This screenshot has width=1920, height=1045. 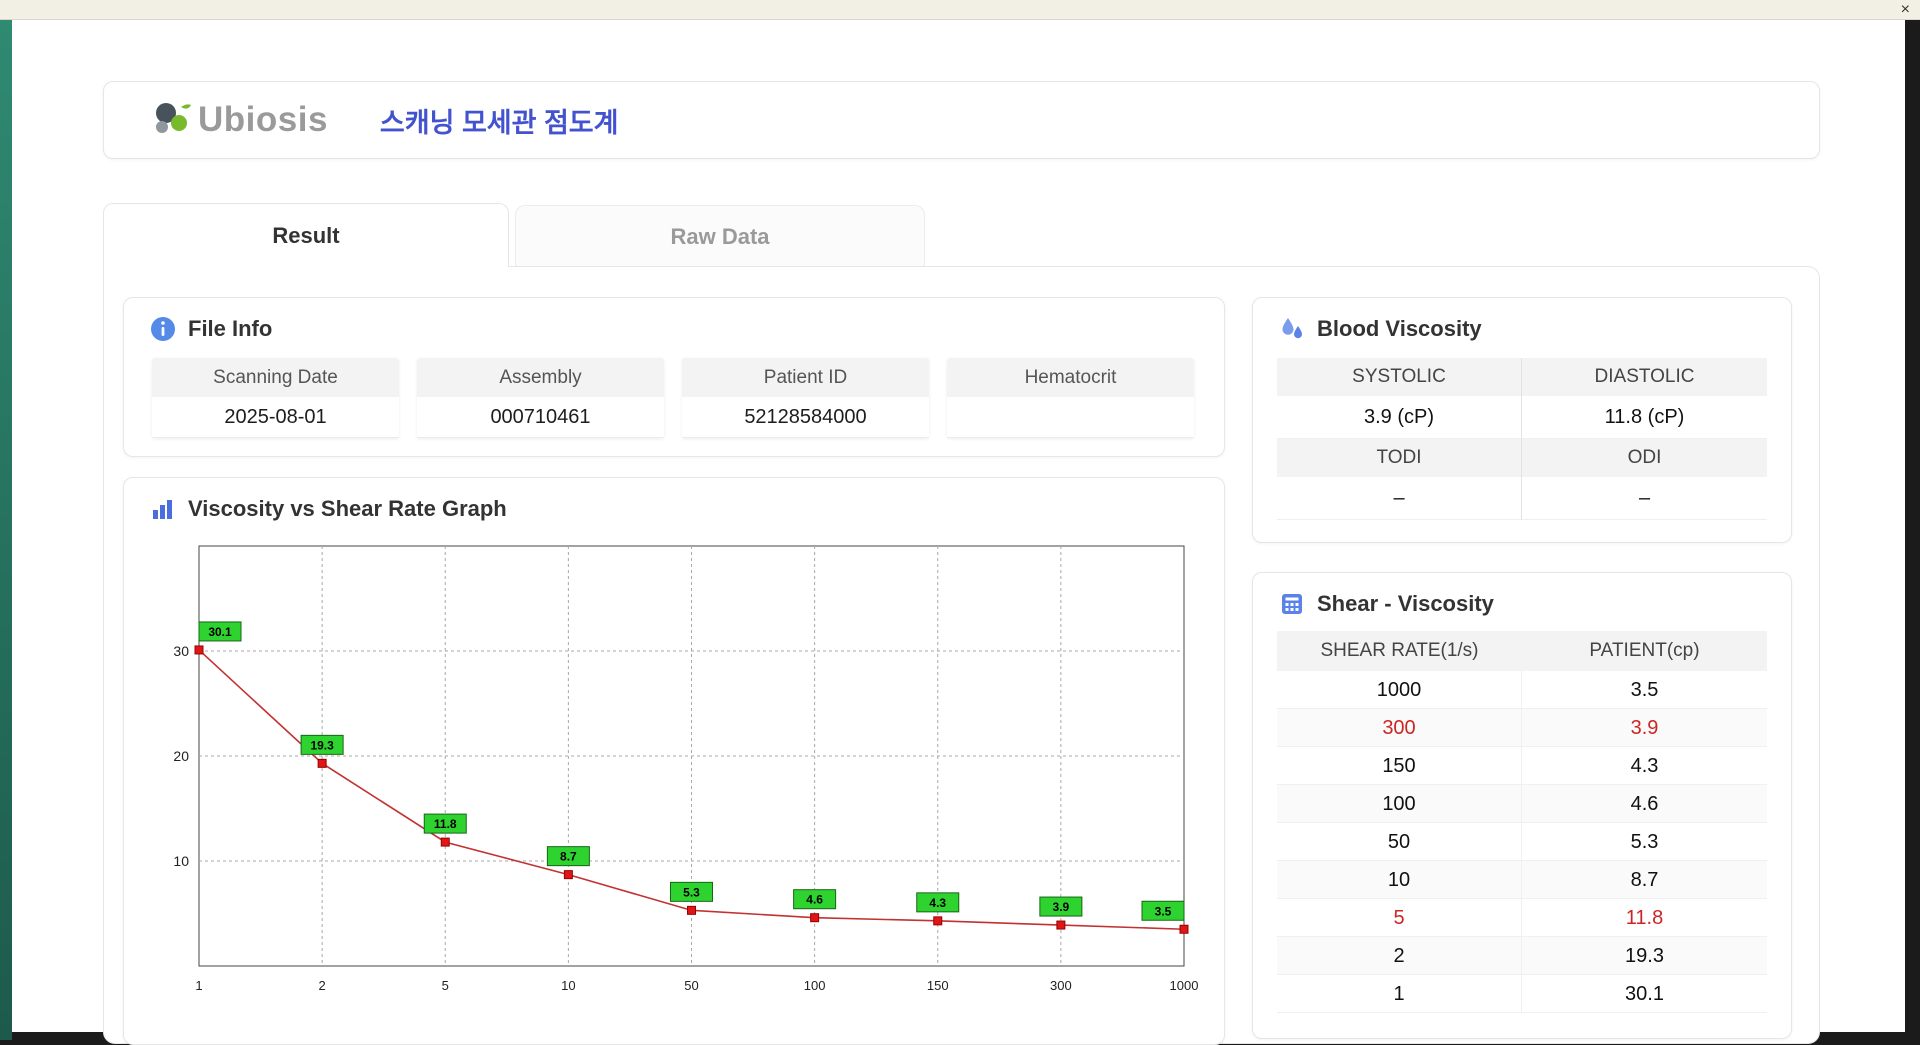 I want to click on cell-patient: 4.6, so click(x=1644, y=804).